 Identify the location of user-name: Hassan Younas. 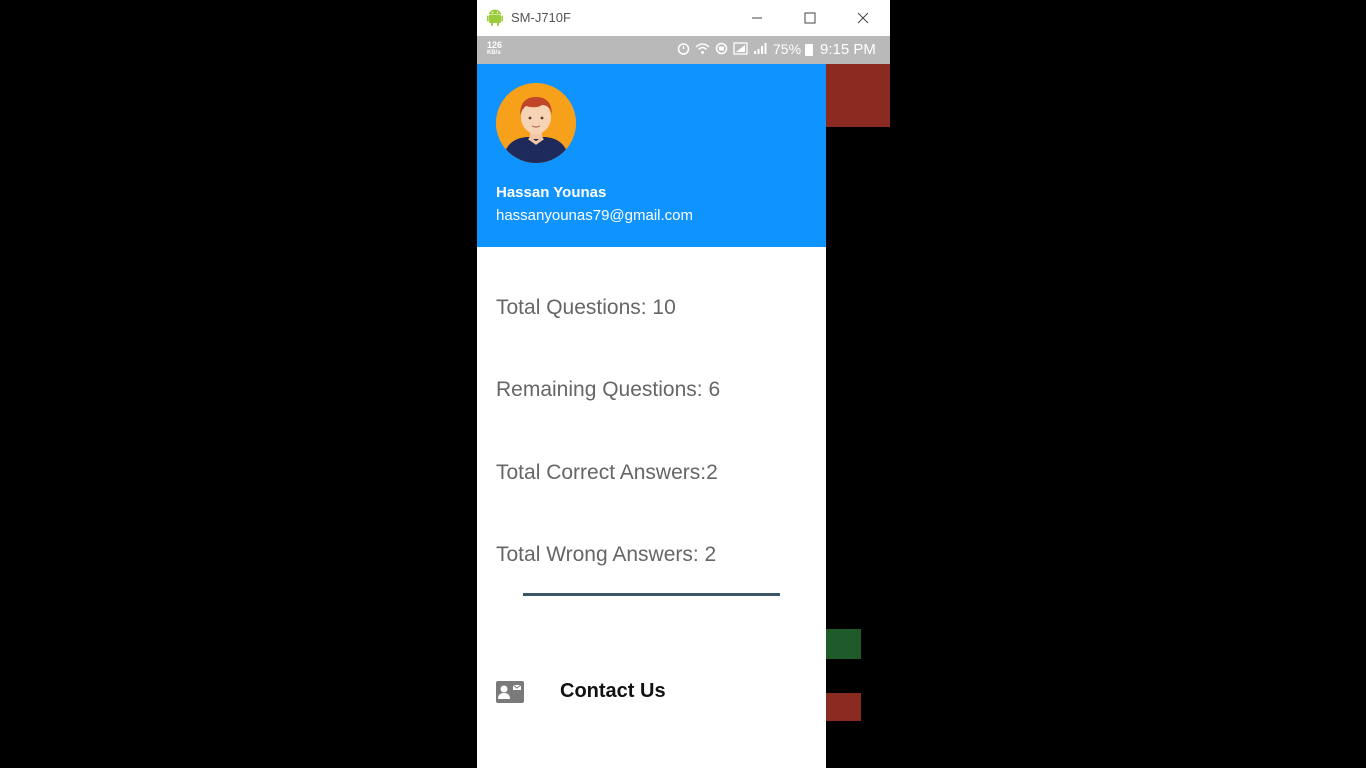
(551, 192).